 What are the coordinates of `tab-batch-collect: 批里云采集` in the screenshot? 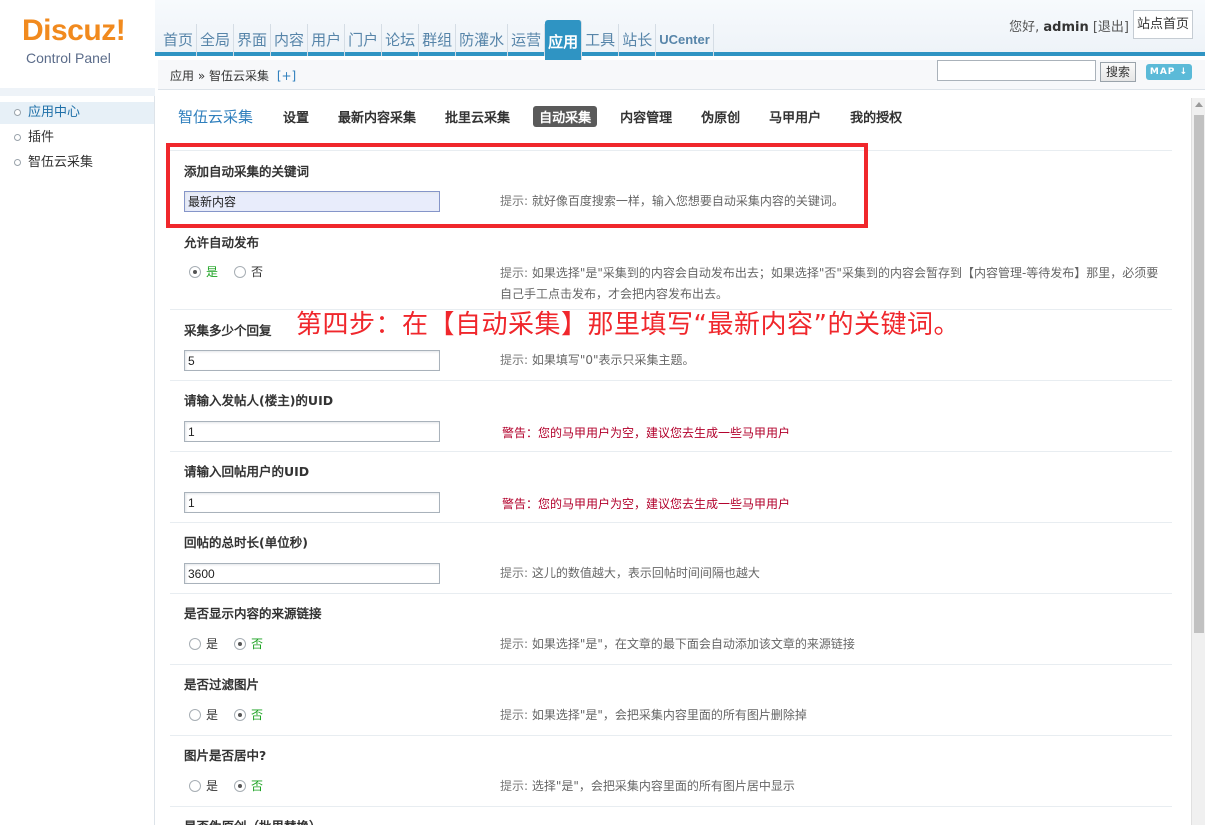 It's located at (477, 116).